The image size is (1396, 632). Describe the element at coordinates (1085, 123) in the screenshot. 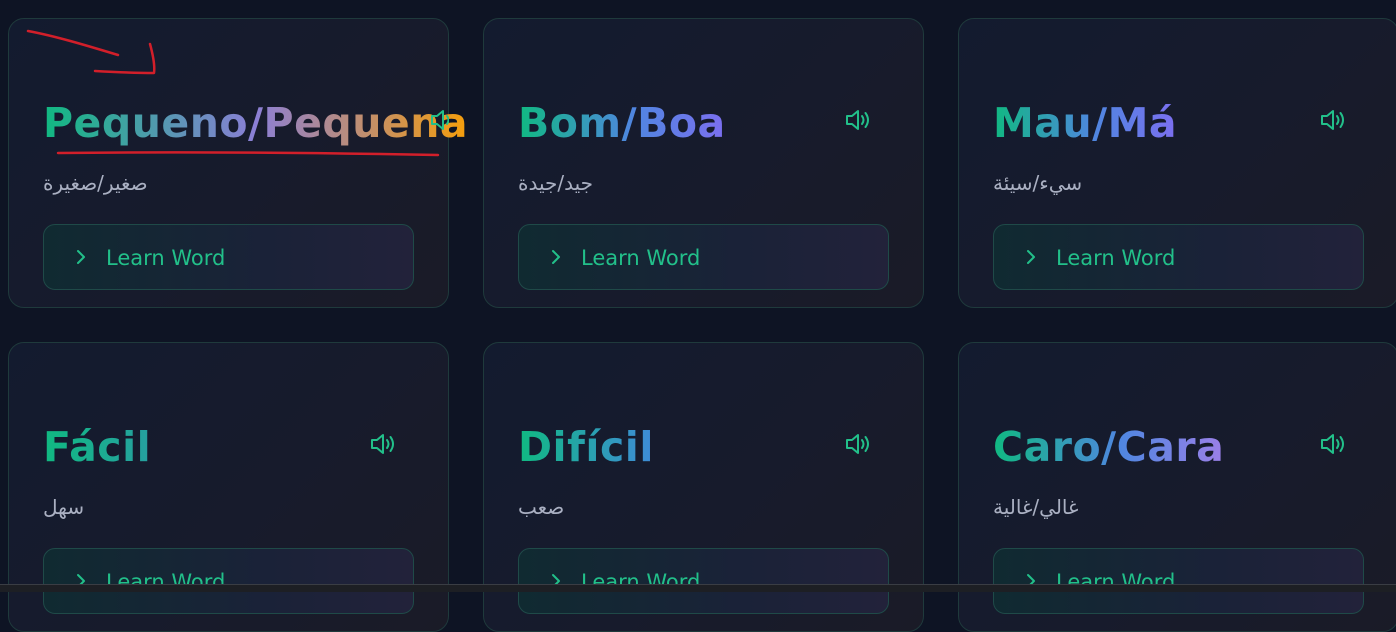

I see `word-title: Mau/Má` at that location.